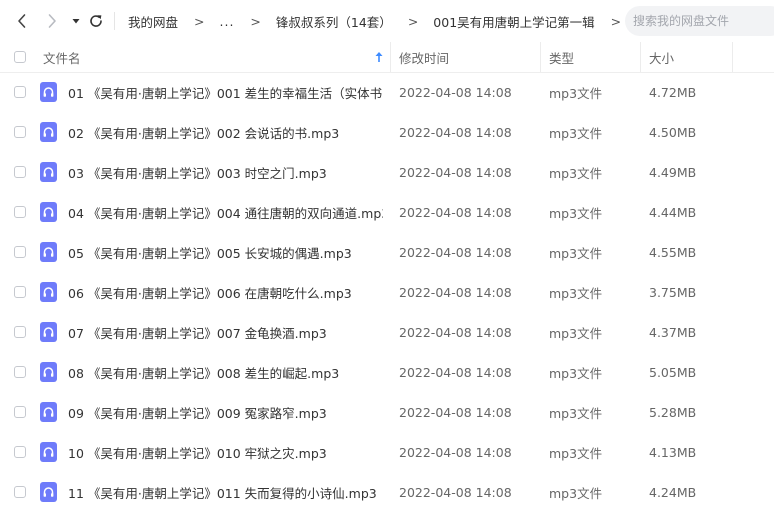  I want to click on file-list-header: 文件名 修改时间 类型 大小, so click(387, 57).